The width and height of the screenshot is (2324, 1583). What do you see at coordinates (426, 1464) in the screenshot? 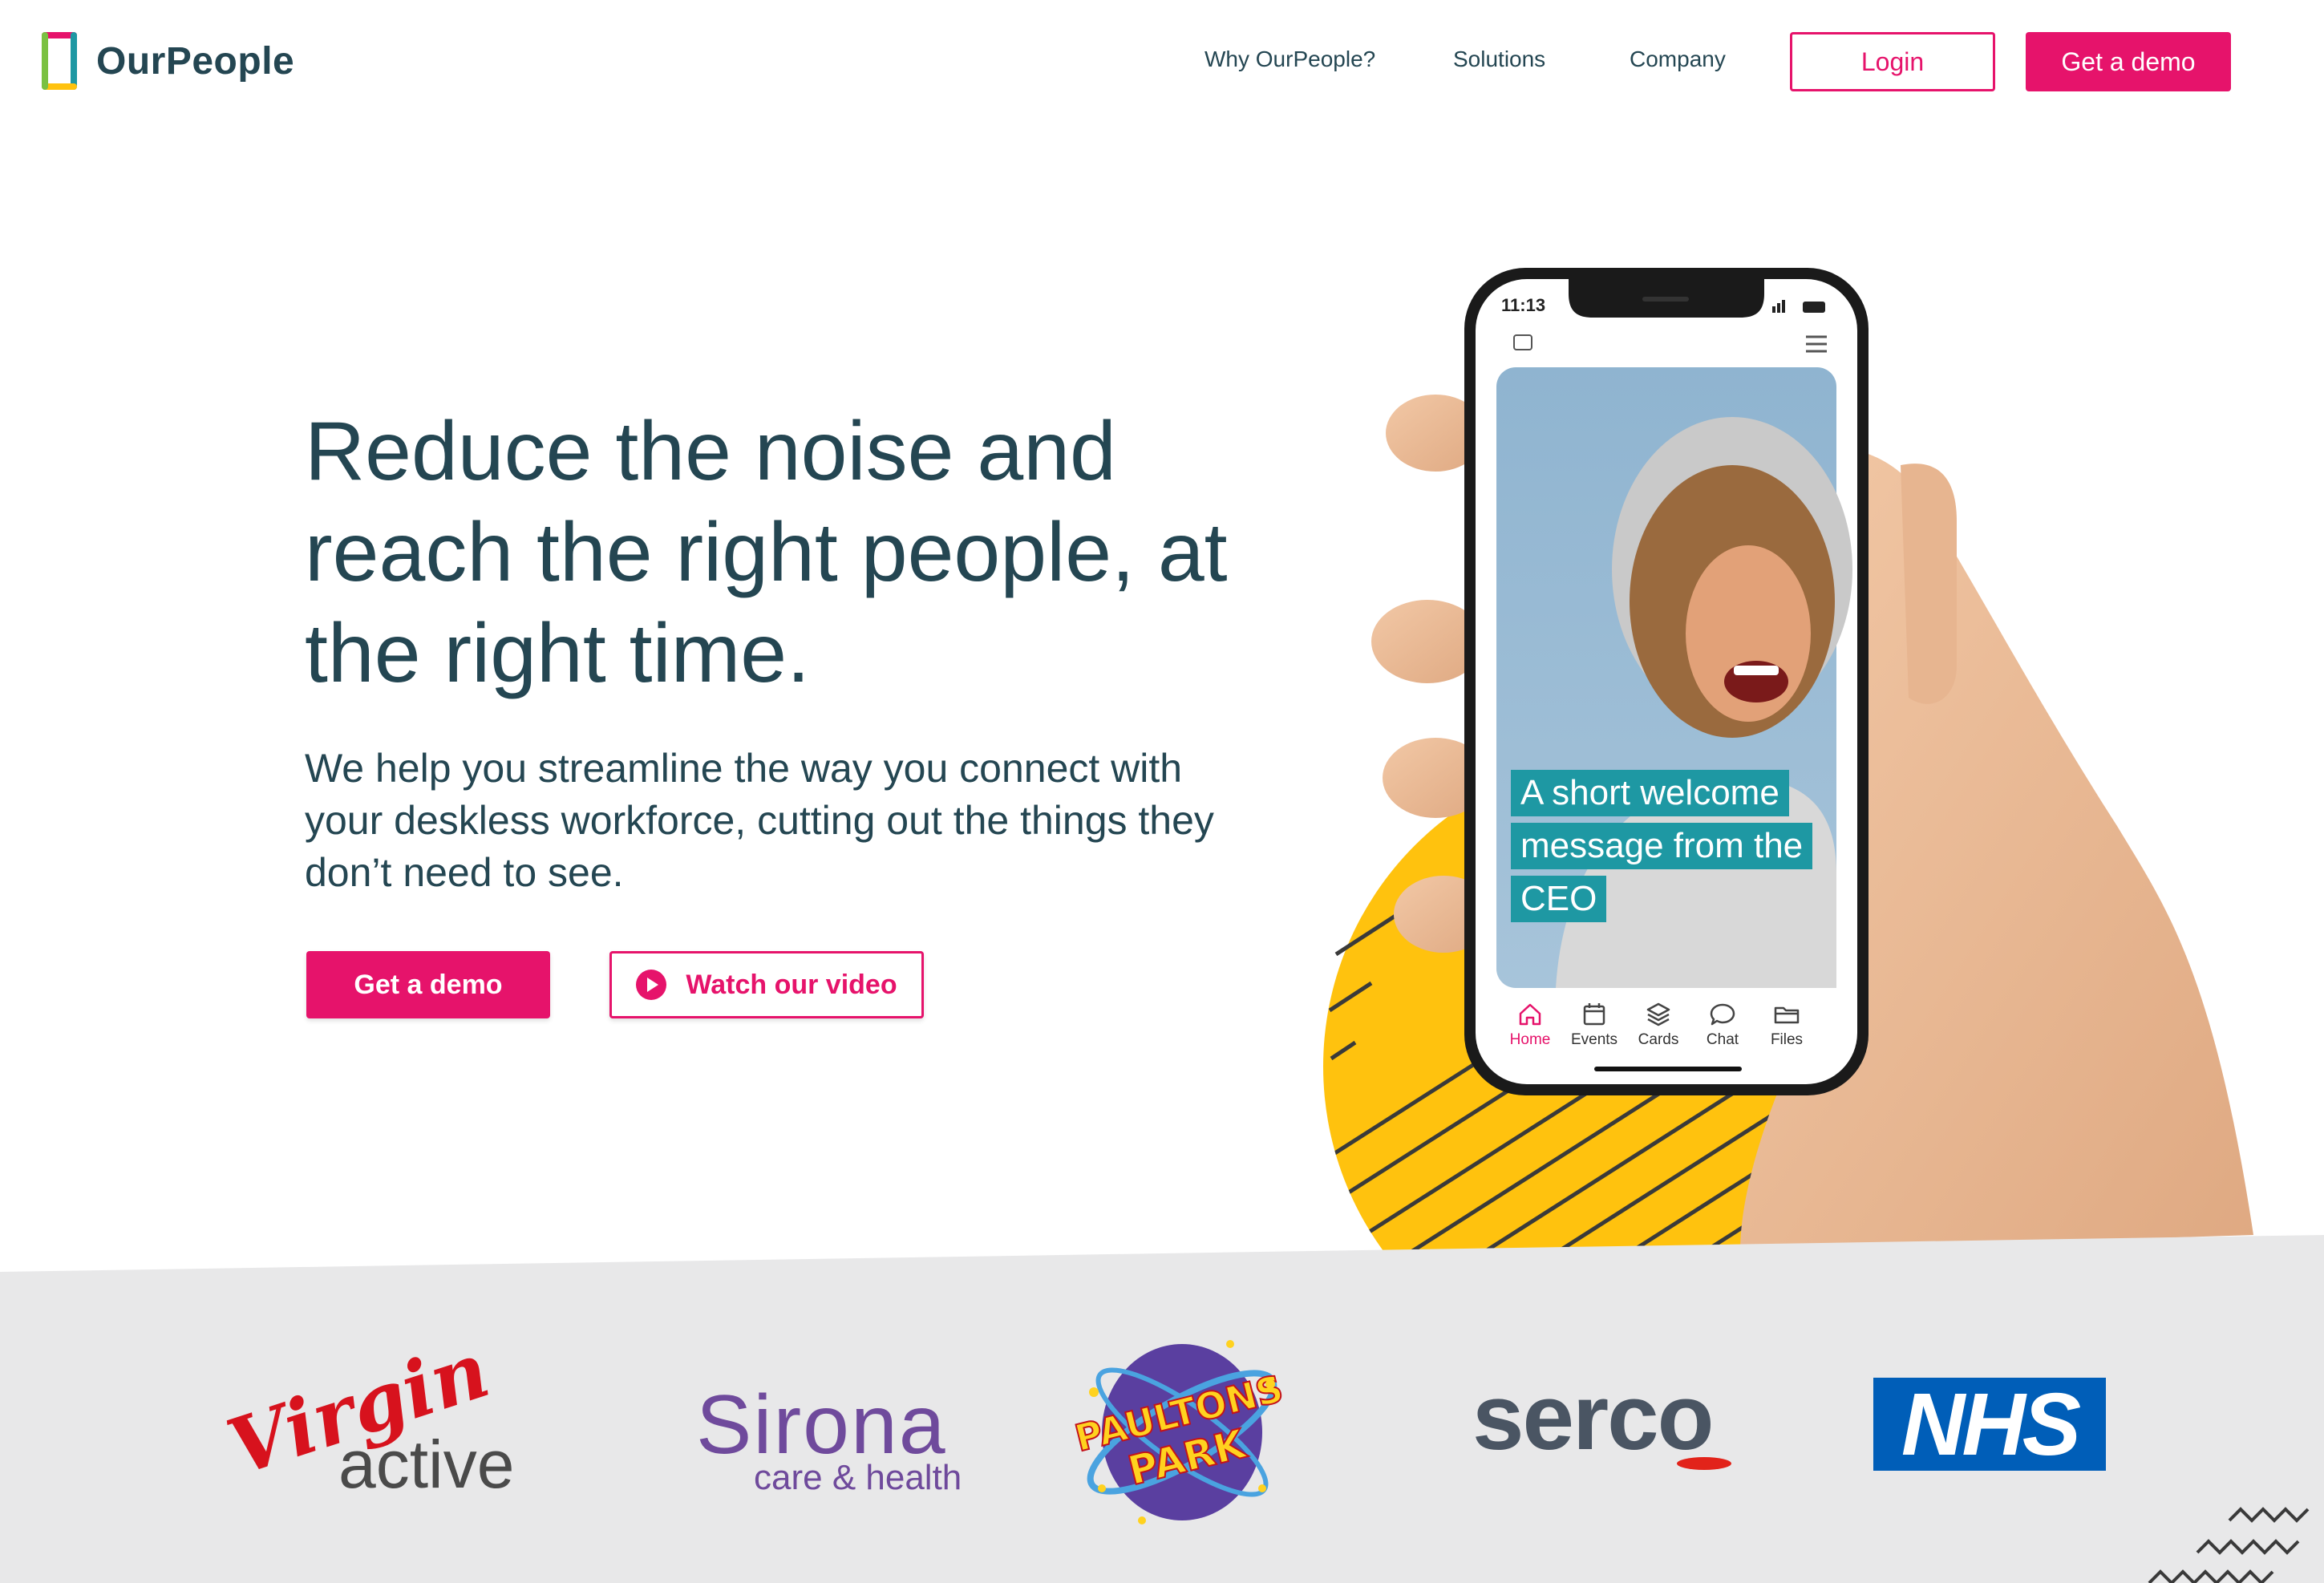
I see `virgin-active-logo-word: active` at bounding box center [426, 1464].